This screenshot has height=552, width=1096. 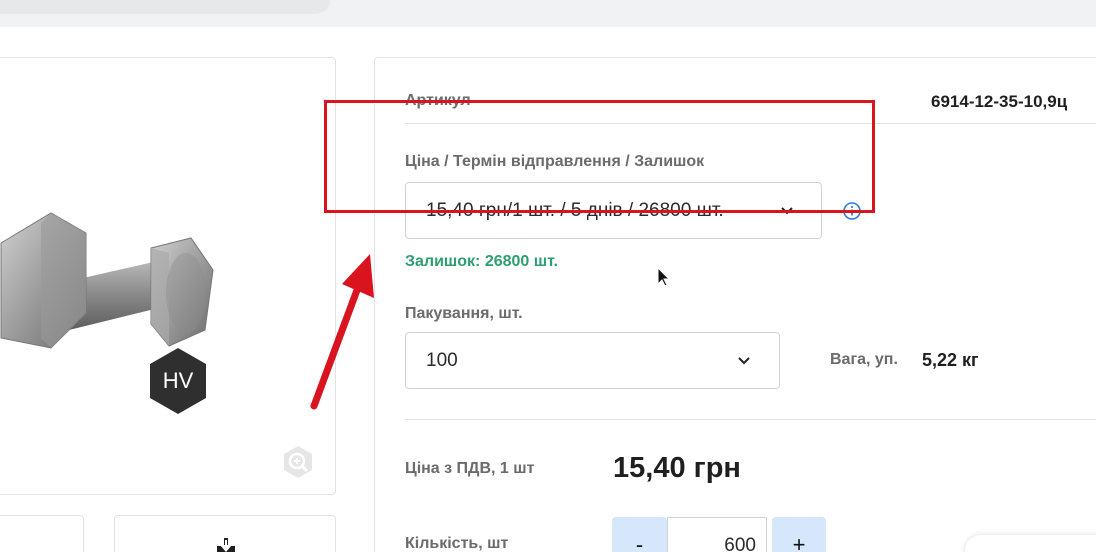 What do you see at coordinates (481, 261) in the screenshot?
I see `stock-status: Залишок: 26800 шт.` at bounding box center [481, 261].